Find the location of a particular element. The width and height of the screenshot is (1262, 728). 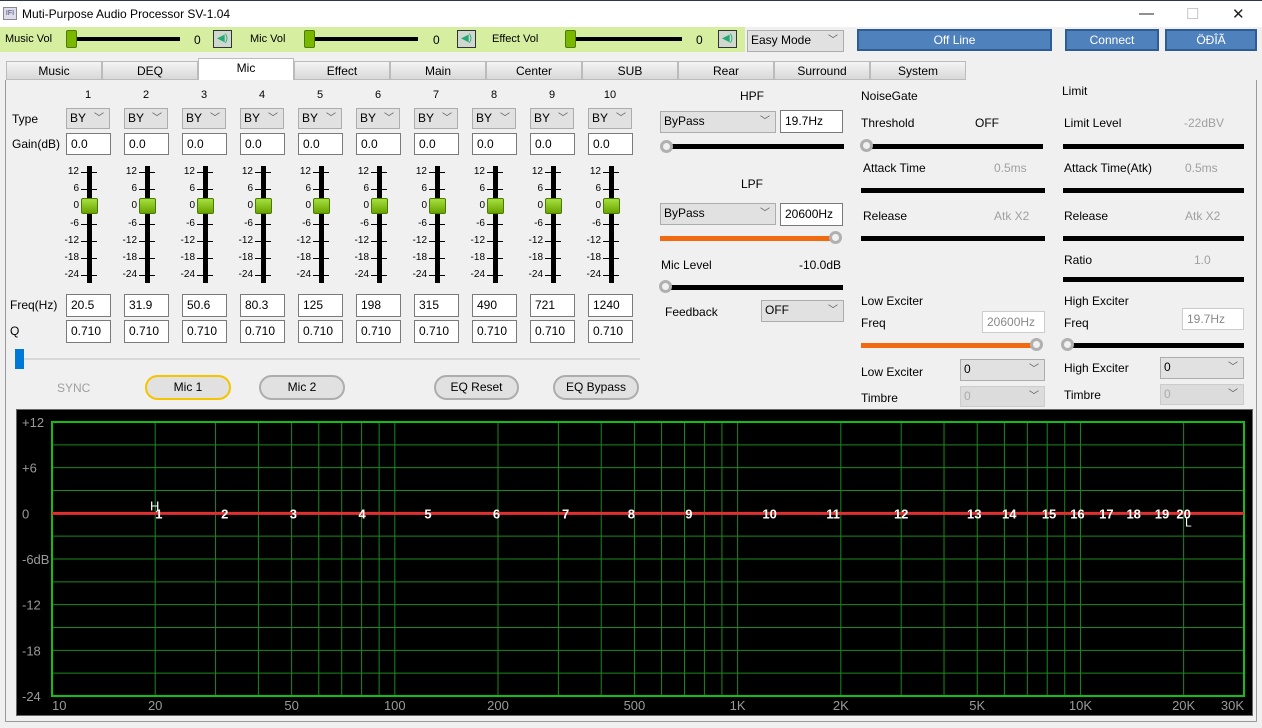

band-freq-input: 198 is located at coordinates (378, 305).